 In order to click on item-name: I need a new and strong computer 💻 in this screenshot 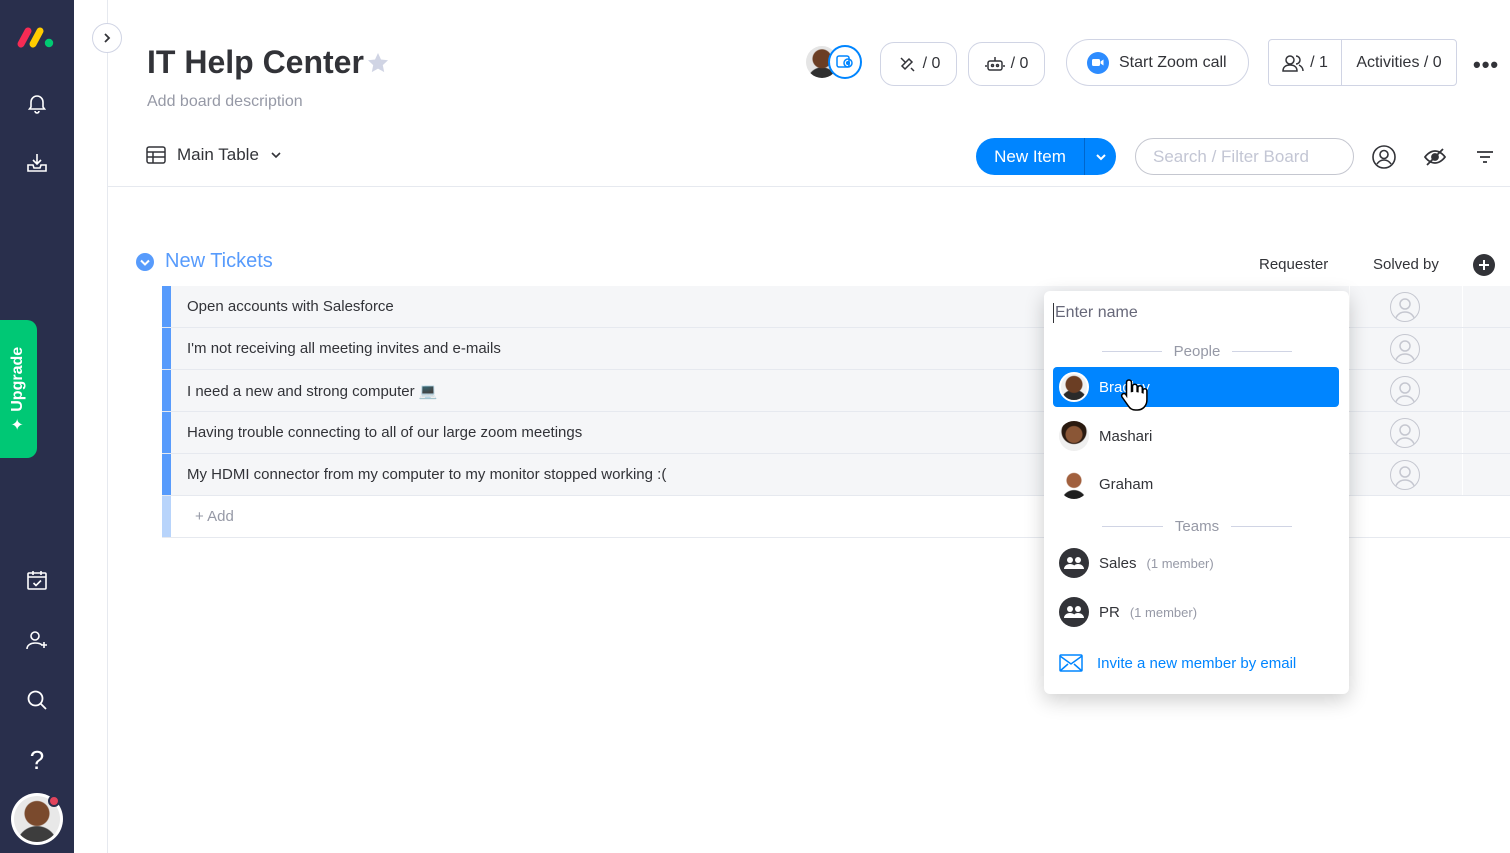, I will do `click(312, 391)`.